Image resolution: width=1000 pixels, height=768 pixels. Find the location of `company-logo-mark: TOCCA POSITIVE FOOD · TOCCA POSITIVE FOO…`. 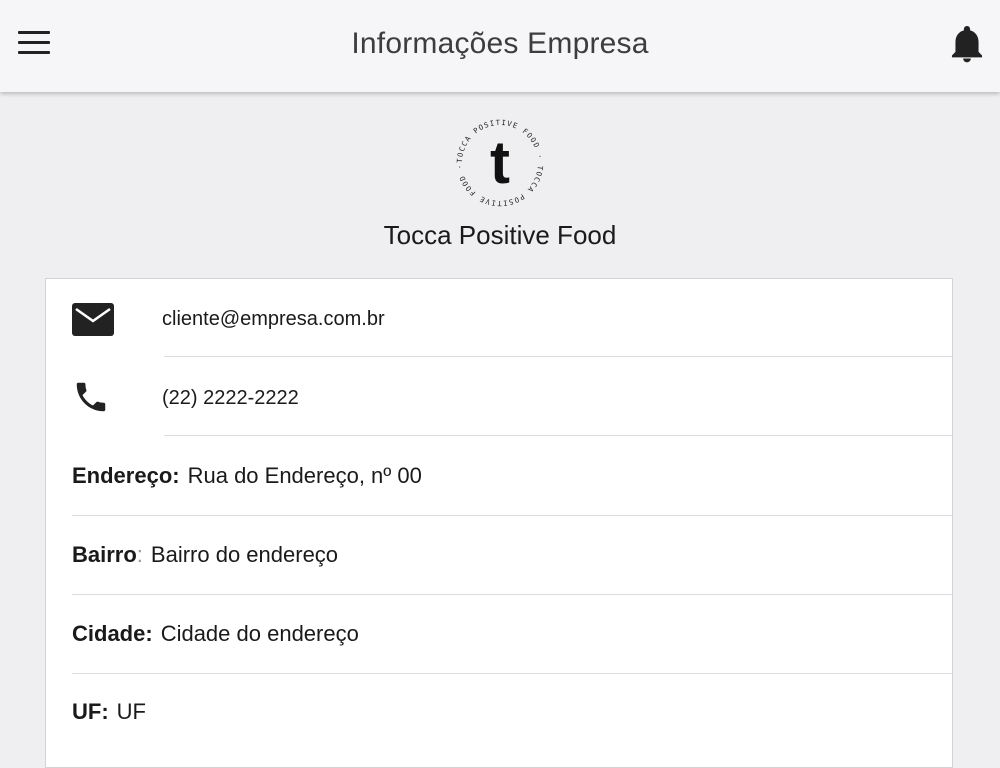

company-logo-mark: TOCCA POSITIVE FOOD · TOCCA POSITIVE FOO… is located at coordinates (499, 163).